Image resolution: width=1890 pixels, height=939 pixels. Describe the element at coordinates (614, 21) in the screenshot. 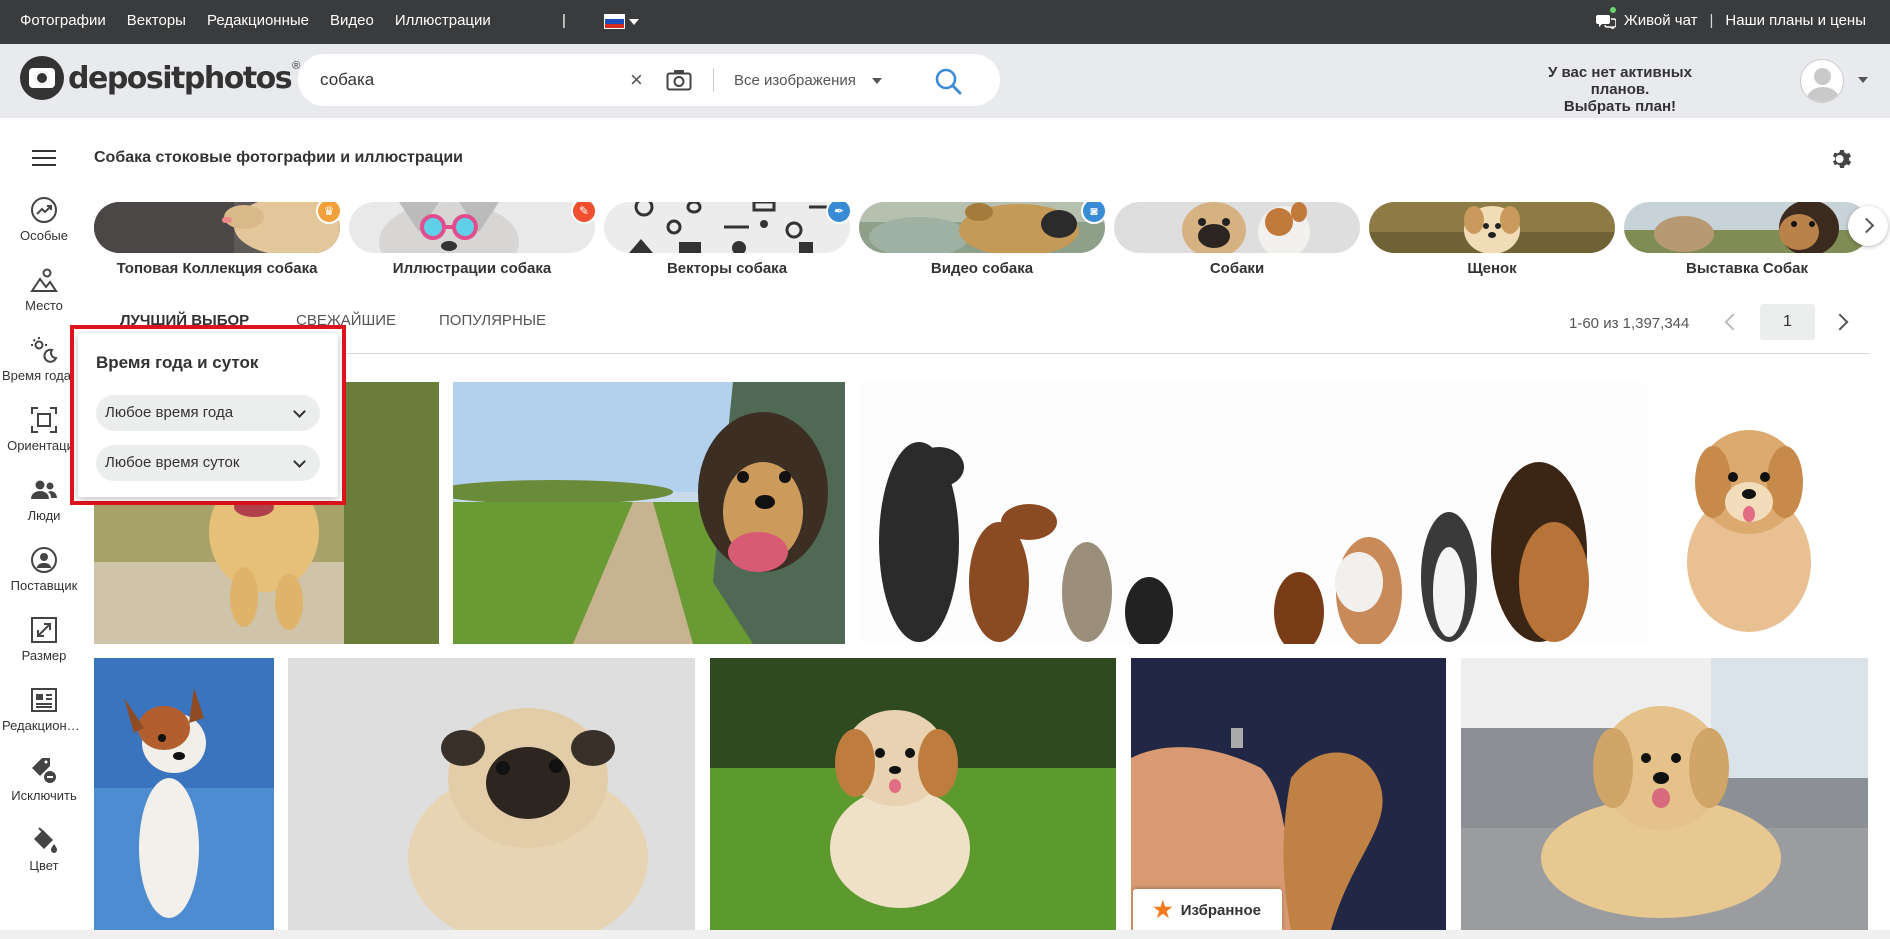

I see `russian-flag-icon` at that location.